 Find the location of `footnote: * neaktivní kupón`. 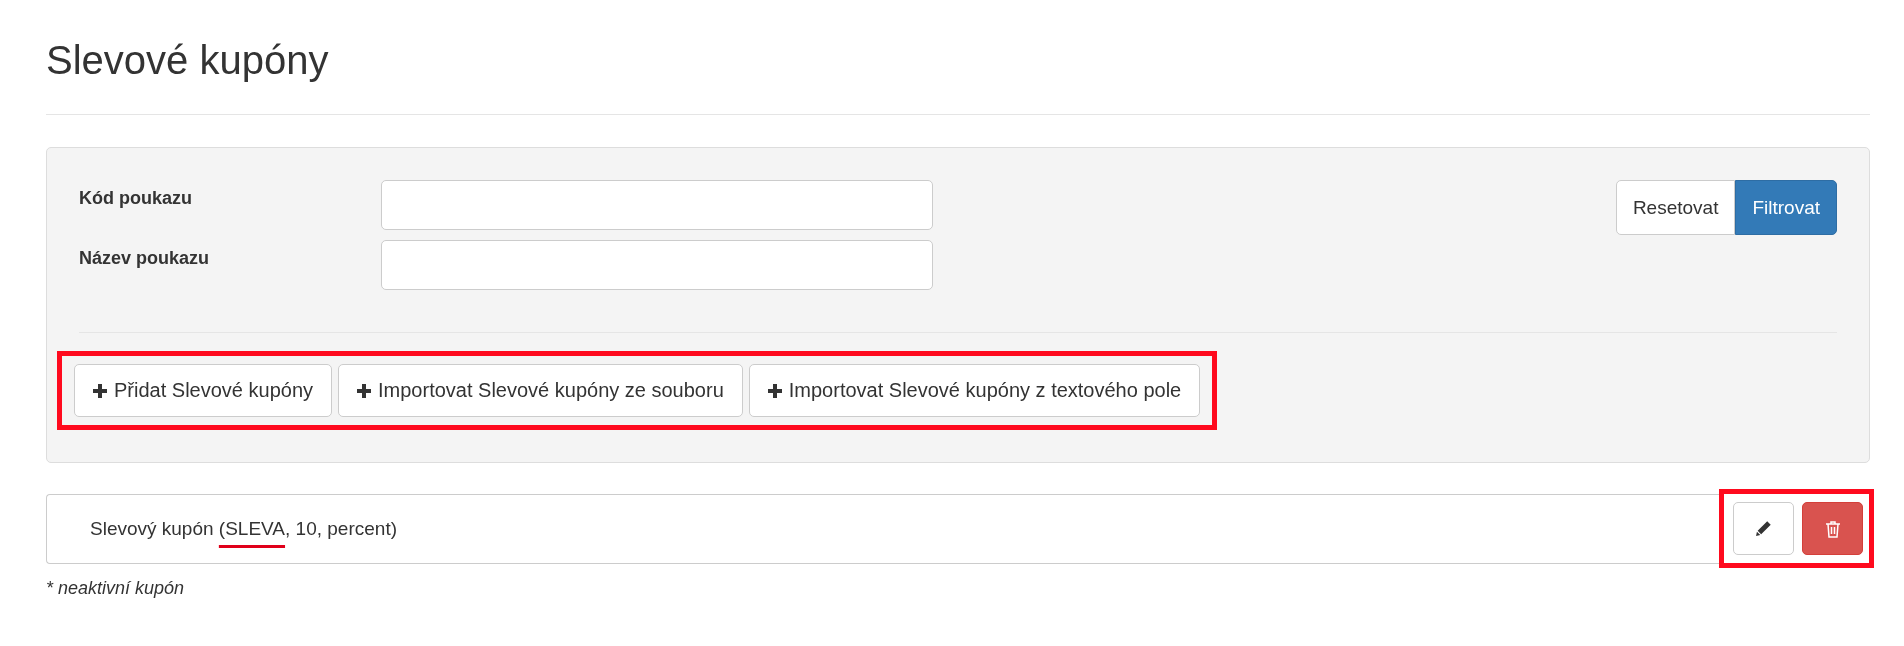

footnote: * neaktivní kupón is located at coordinates (115, 588).